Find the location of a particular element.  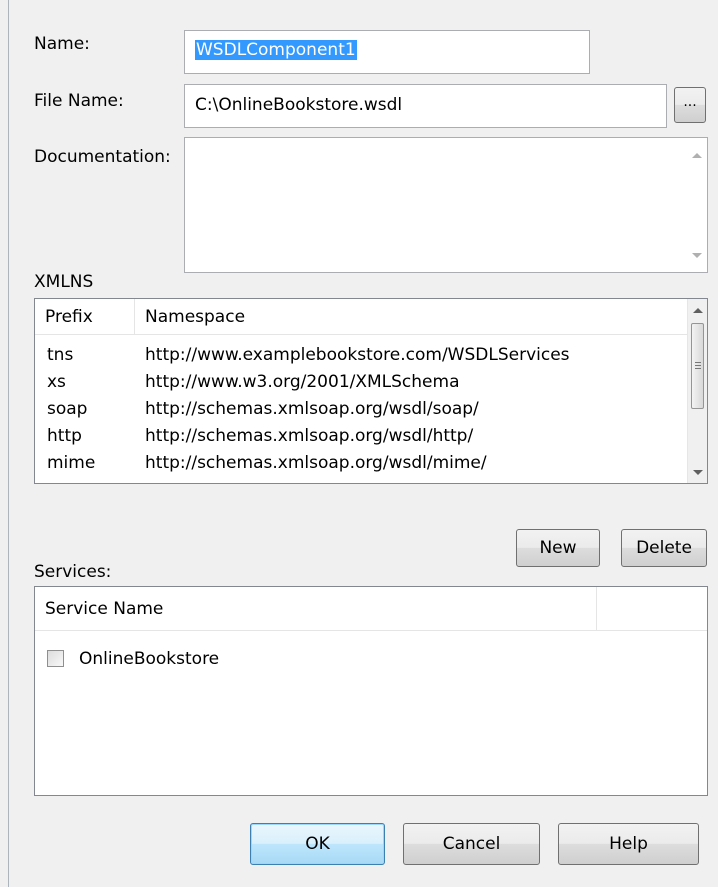

new-button: New is located at coordinates (558, 548).